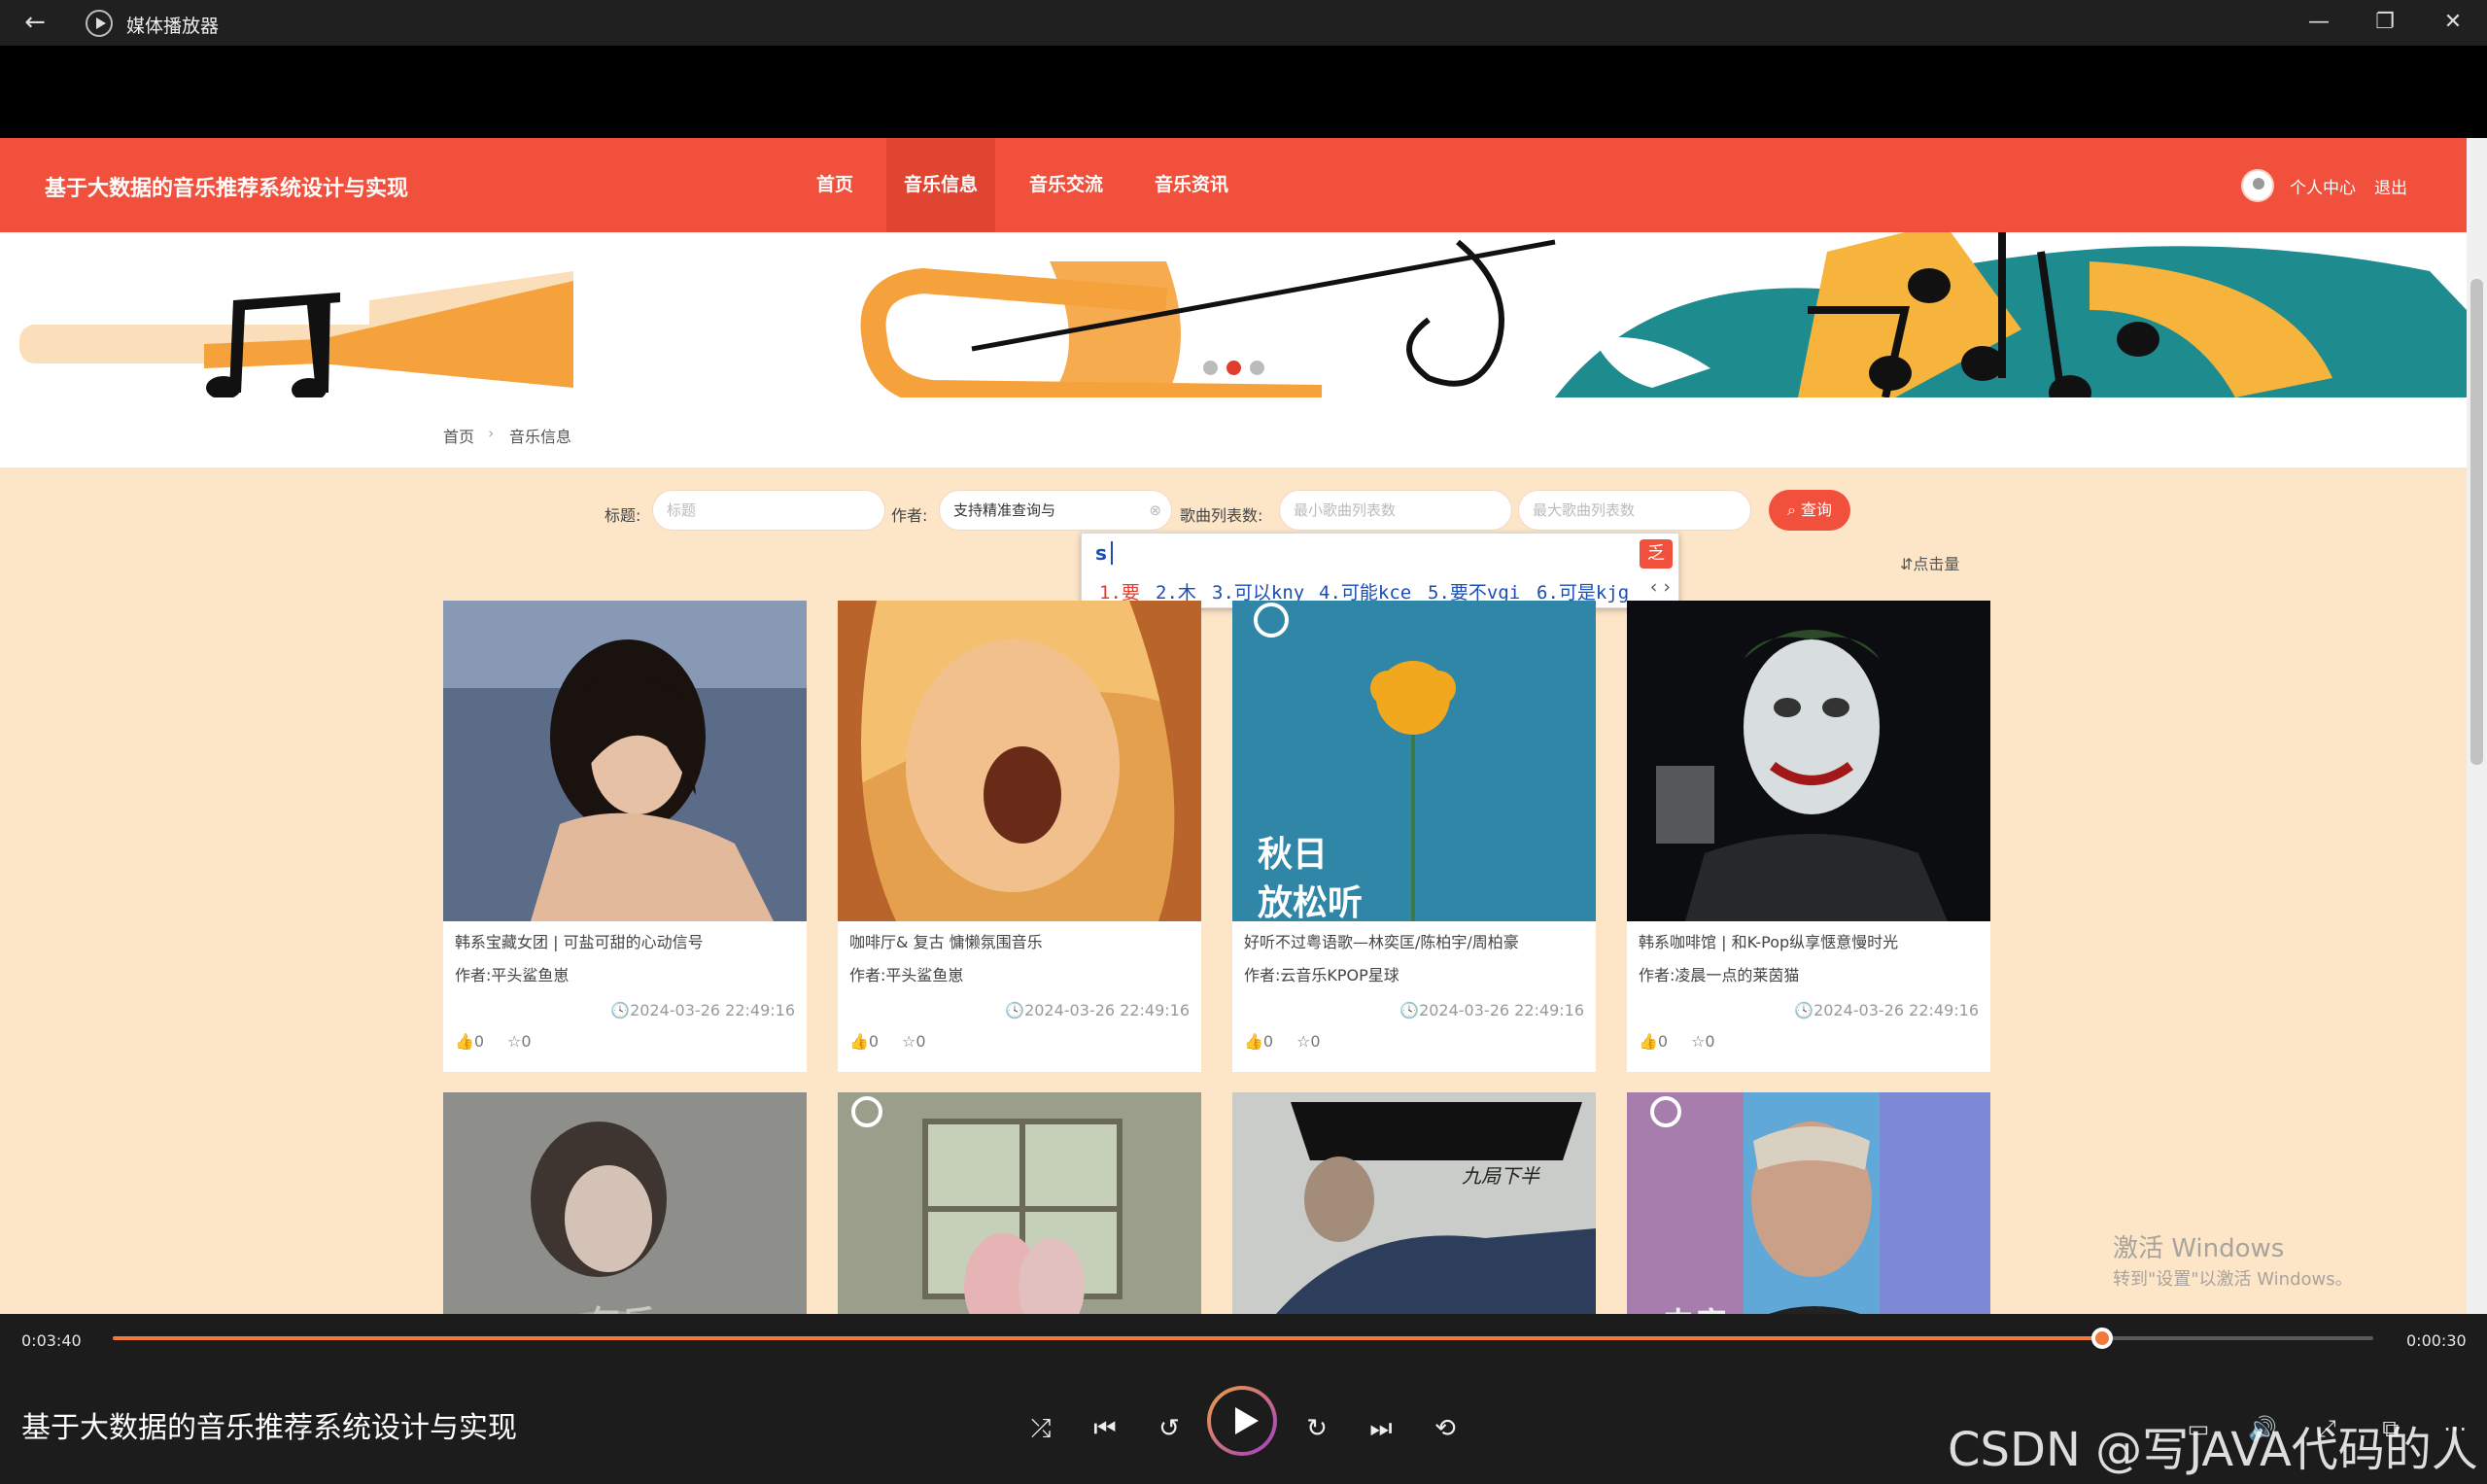  What do you see at coordinates (1656, 554) in the screenshot?
I see `ime-logo-icon: 乏` at bounding box center [1656, 554].